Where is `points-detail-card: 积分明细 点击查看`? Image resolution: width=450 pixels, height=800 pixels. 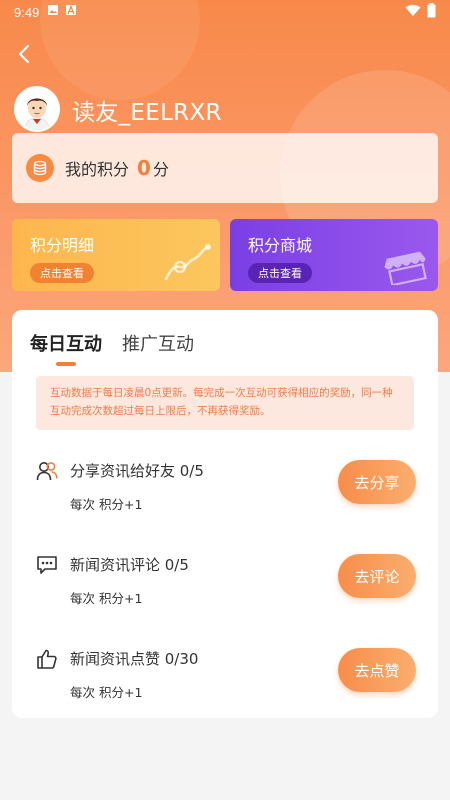
points-detail-card: 积分明细 点击查看 is located at coordinates (116, 255).